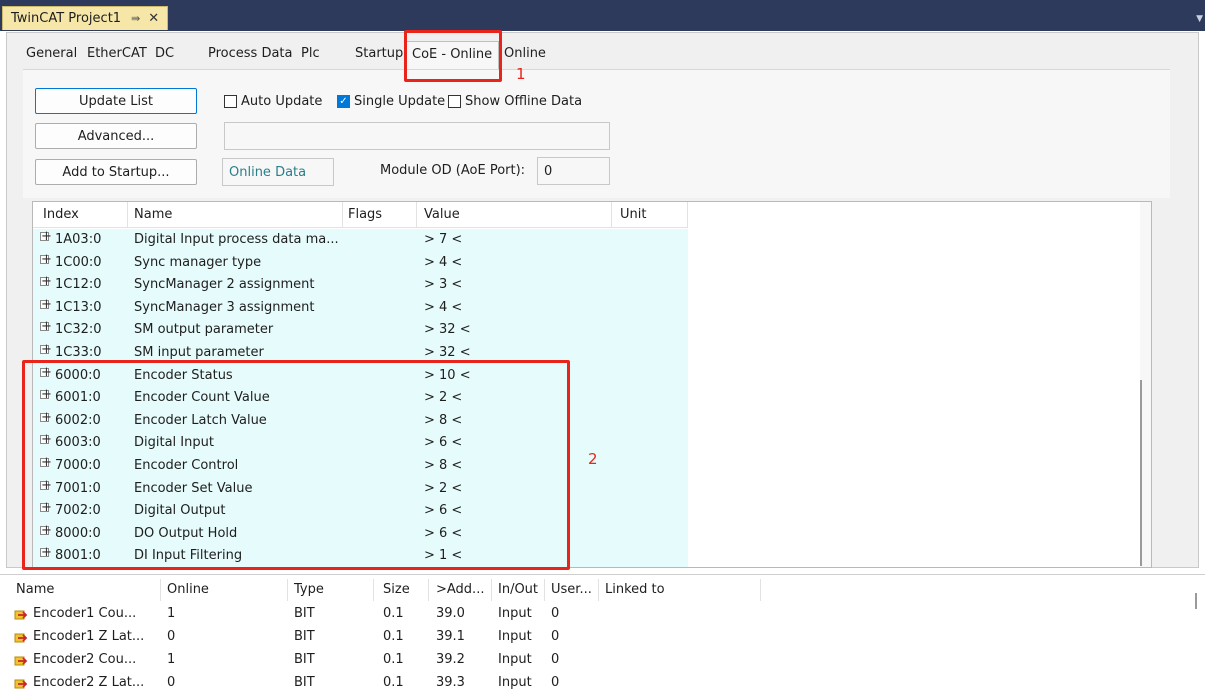  I want to click on var-column-inout: In/Out, so click(518, 589).